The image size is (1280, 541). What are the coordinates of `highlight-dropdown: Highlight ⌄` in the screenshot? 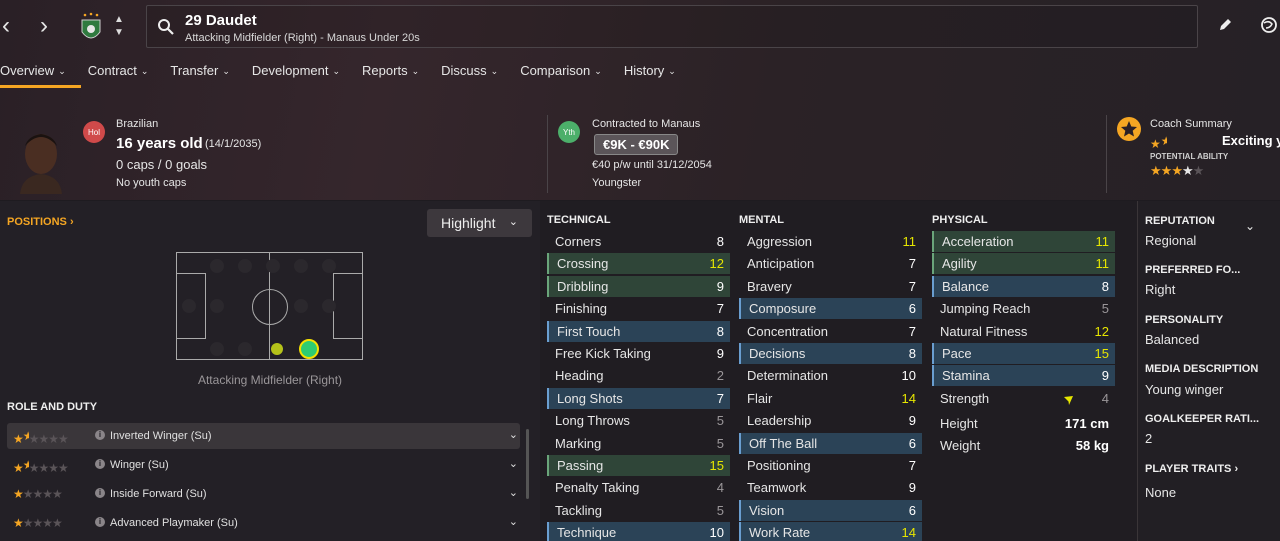 It's located at (479, 223).